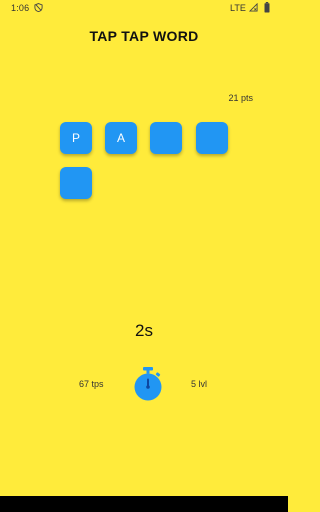 The height and width of the screenshot is (512, 320). I want to click on signal-icon, so click(253, 7).